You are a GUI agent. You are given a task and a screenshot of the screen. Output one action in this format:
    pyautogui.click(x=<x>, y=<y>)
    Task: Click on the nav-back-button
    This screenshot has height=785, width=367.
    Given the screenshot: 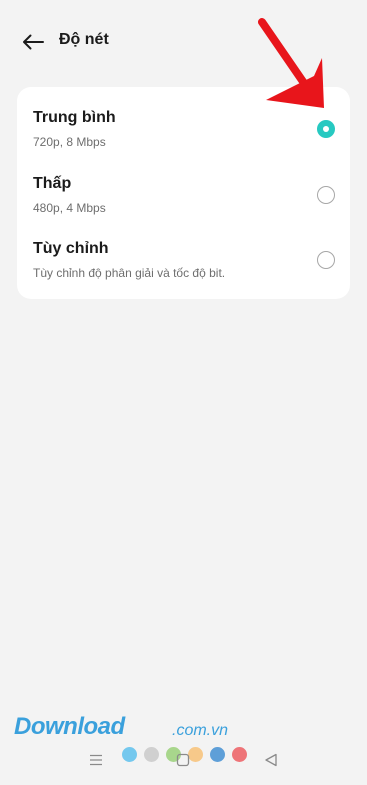 What is the action you would take?
    pyautogui.click(x=271, y=760)
    